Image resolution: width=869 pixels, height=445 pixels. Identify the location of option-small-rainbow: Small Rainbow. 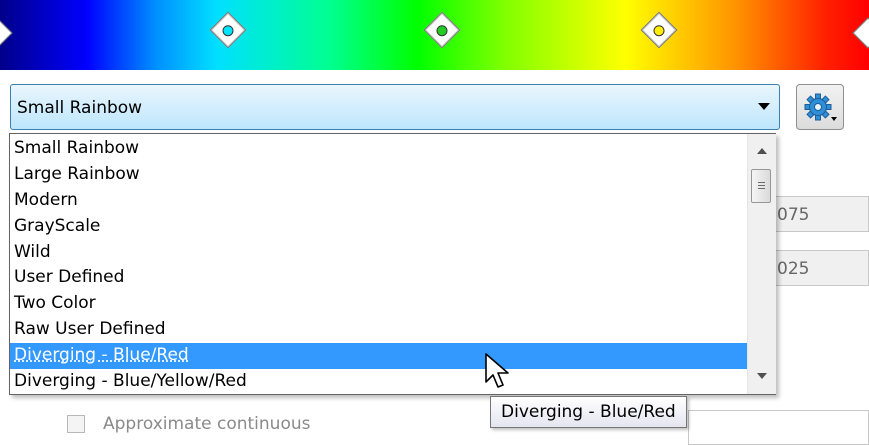
(378, 149).